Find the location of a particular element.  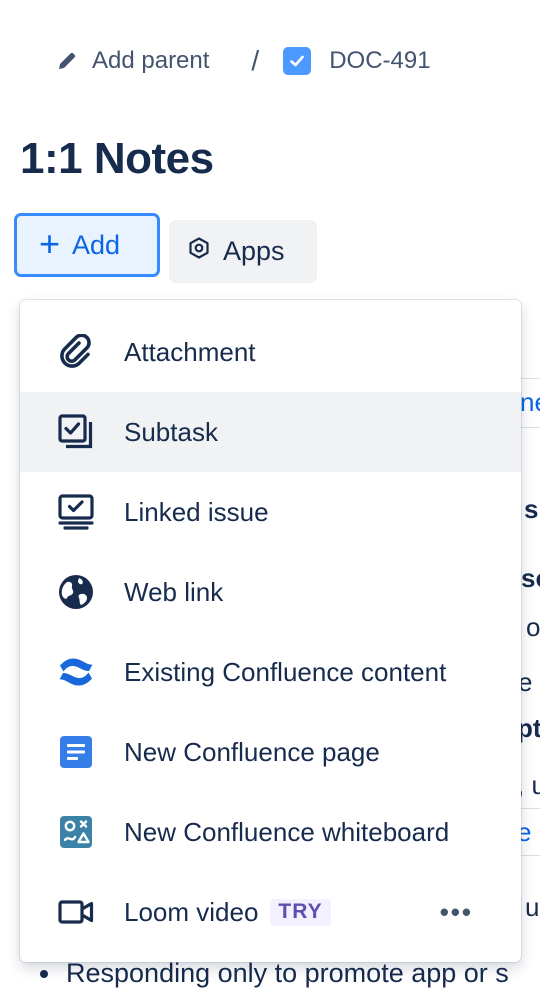

menu-item-label: Existing Confluence content is located at coordinates (285, 671).